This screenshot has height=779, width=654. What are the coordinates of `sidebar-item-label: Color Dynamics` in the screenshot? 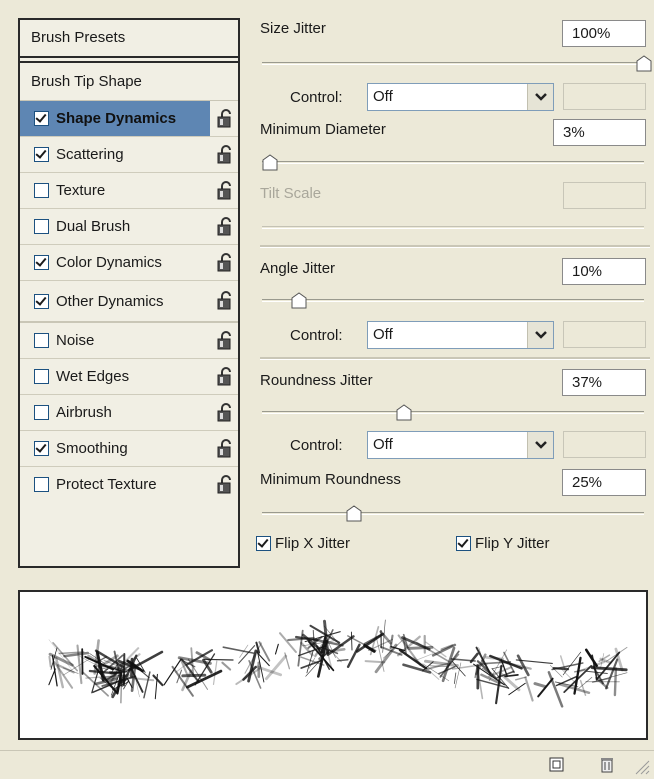 It's located at (109, 262).